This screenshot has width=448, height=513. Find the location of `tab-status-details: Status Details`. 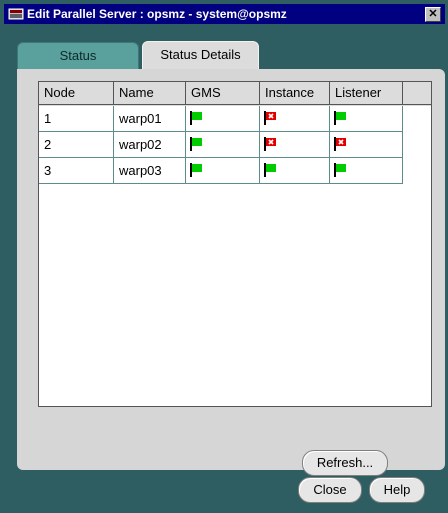

tab-status-details: Status Details is located at coordinates (200, 55).